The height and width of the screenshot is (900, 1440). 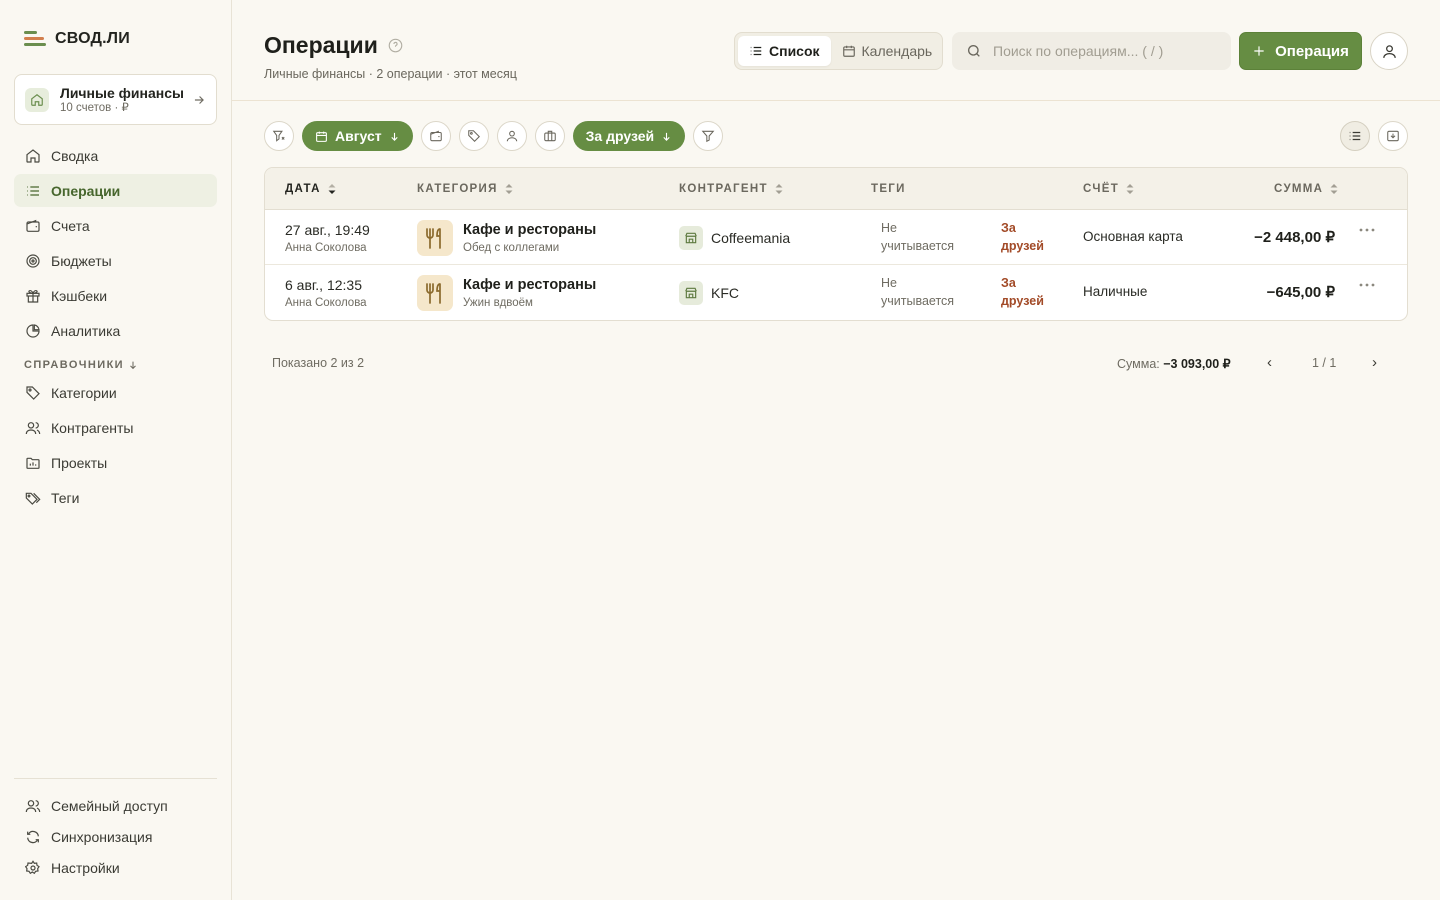 What do you see at coordinates (731, 189) in the screenshot?
I see `column-counterparty: КОНТРАГЕНТ` at bounding box center [731, 189].